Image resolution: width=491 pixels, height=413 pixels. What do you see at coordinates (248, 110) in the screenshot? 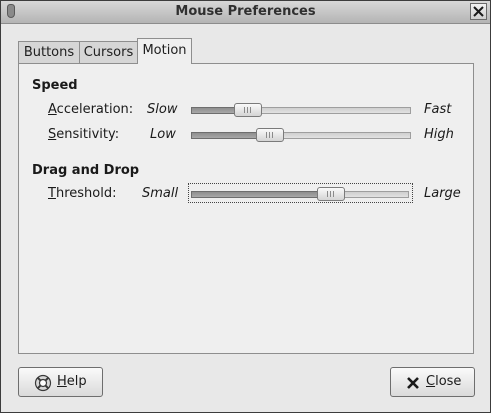
I see `acceleration-slider-thumb` at bounding box center [248, 110].